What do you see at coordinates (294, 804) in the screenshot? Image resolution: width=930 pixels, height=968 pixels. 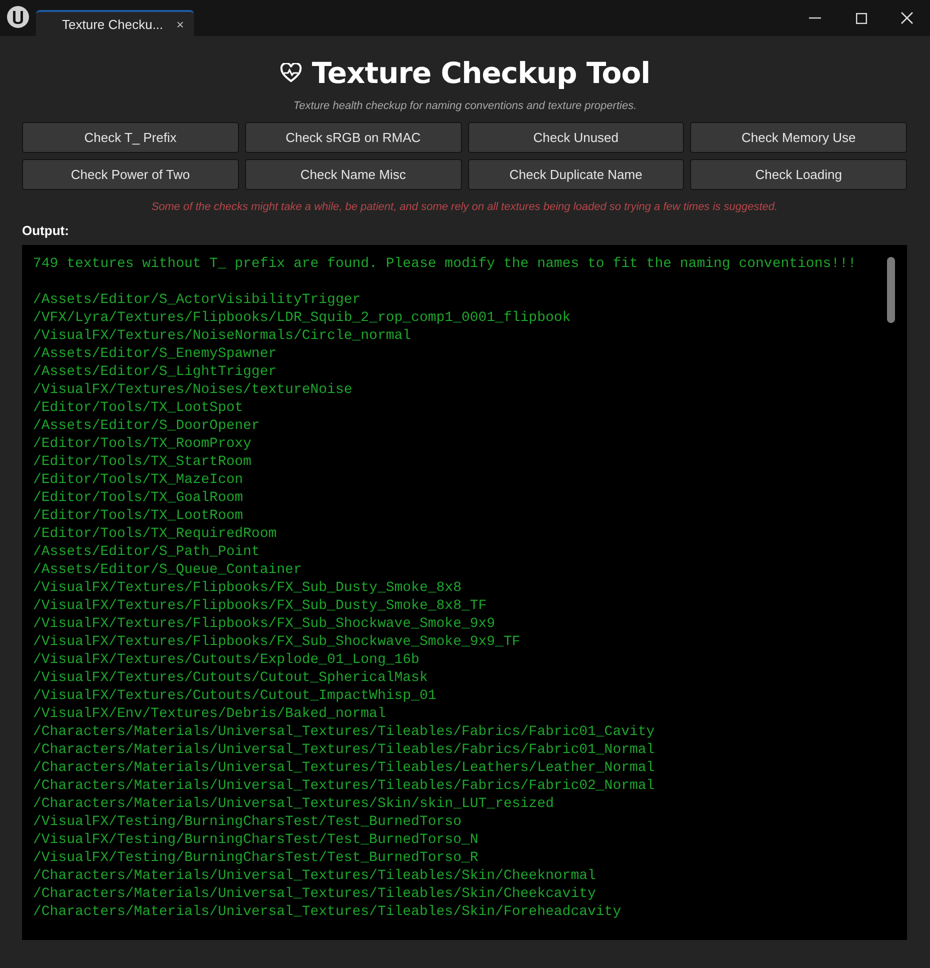 I see `texture-path: /Characters/Materials/Universal_Textures/Skin/skin_LUT_resized` at bounding box center [294, 804].